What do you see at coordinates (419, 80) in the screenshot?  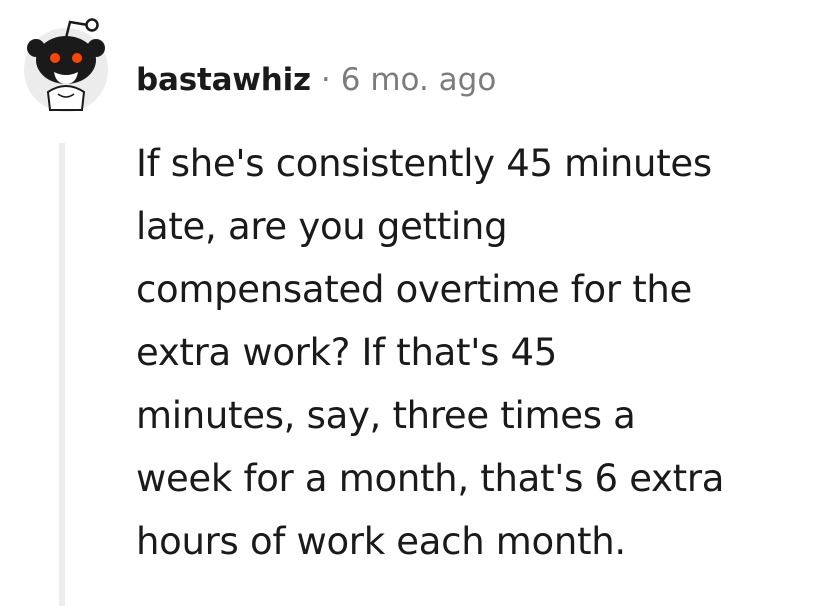 I see `timestamp: 6 mo. ago` at bounding box center [419, 80].